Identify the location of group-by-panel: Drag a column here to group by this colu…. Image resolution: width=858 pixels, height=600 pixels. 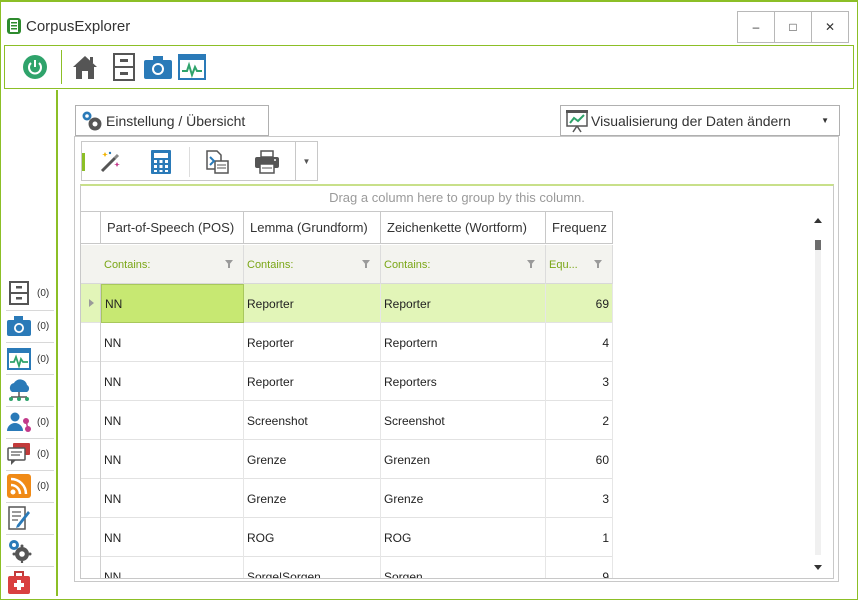
(457, 198).